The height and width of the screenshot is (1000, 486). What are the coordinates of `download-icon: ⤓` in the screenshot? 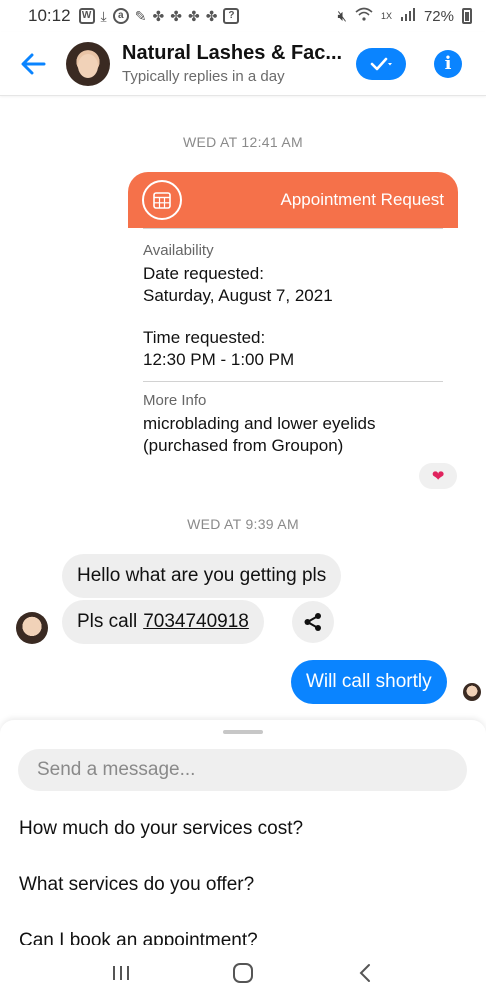 It's located at (103, 15).